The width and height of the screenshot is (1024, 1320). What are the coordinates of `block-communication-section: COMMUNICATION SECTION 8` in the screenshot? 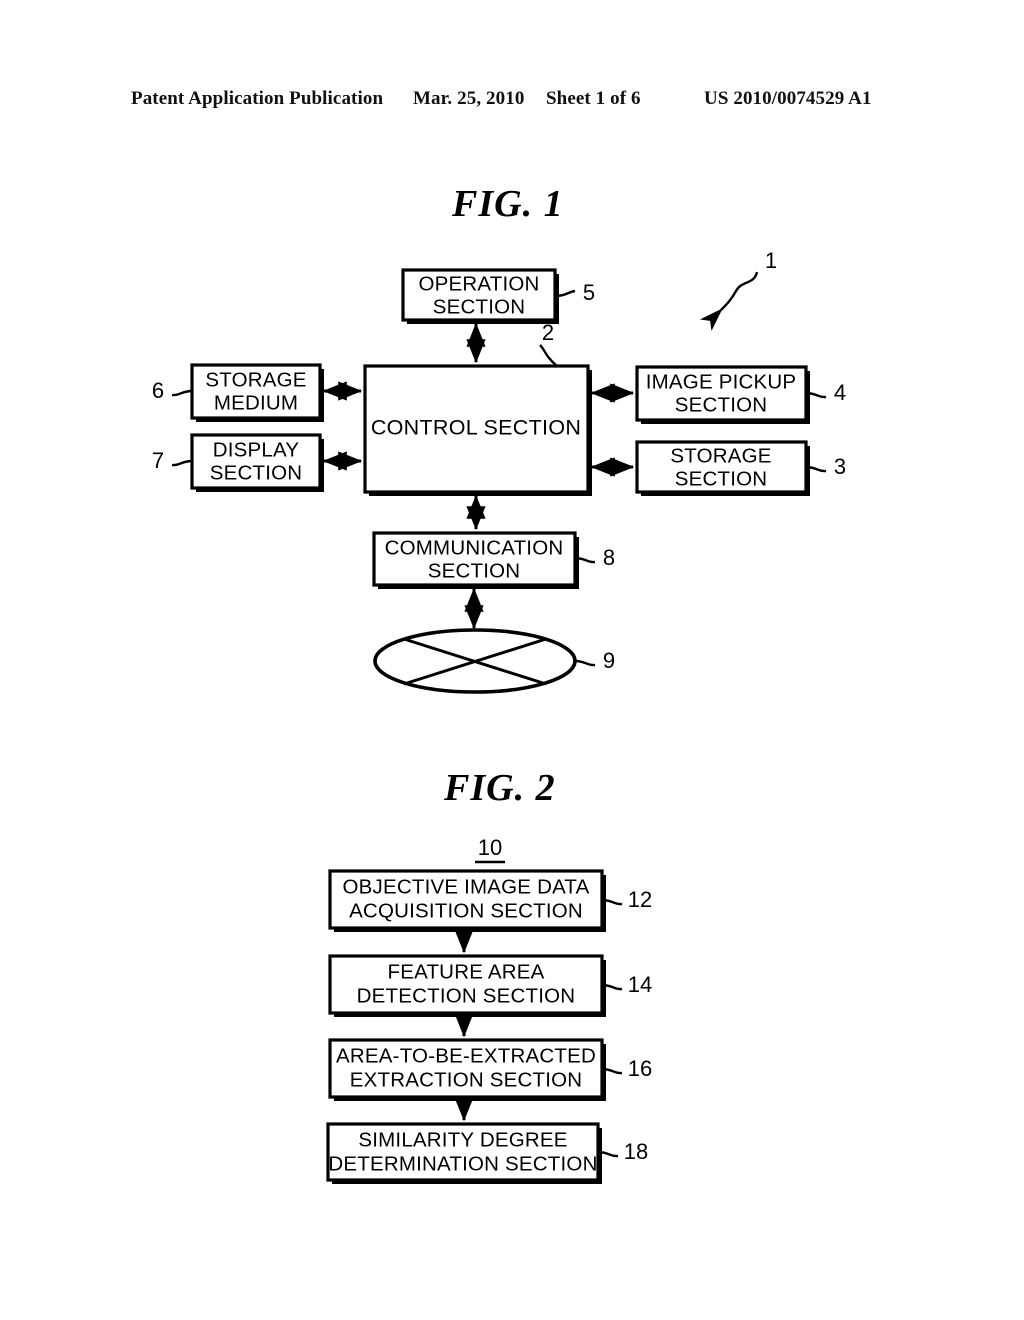 It's located at (493, 560).